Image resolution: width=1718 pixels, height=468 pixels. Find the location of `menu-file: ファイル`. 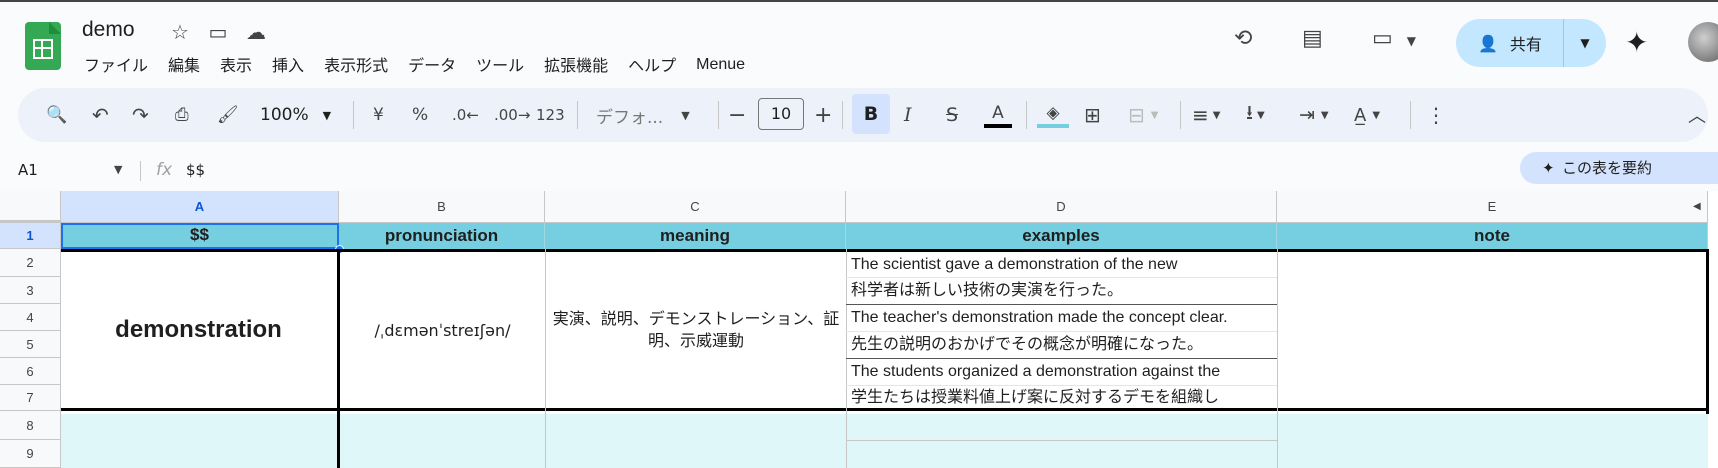

menu-file: ファイル is located at coordinates (116, 64).